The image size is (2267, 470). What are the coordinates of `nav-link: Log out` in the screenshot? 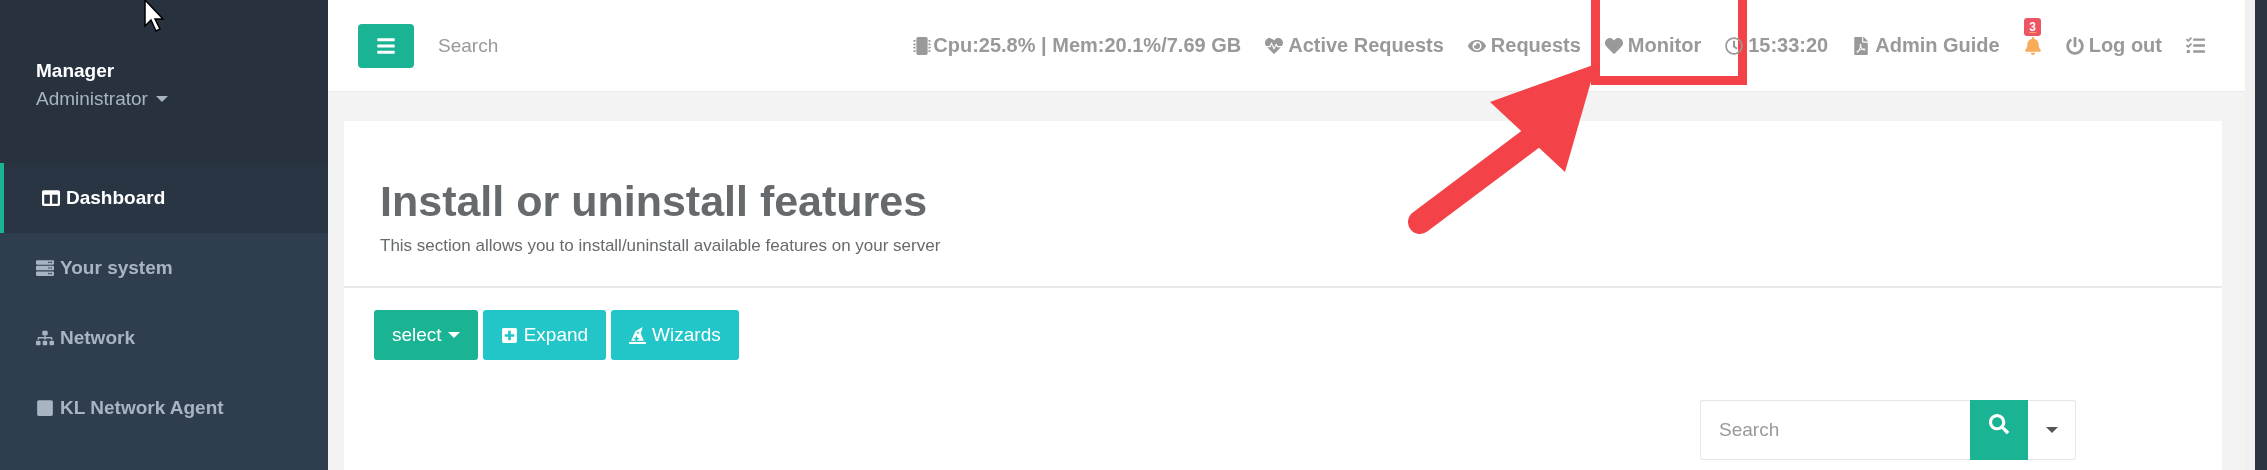 It's located at (2113, 45).